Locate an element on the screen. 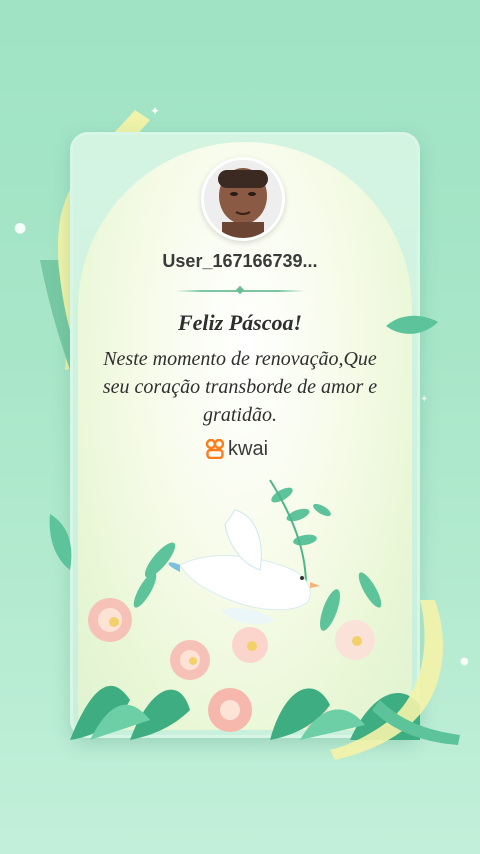 The width and height of the screenshot is (480, 854). message-line: gratidão. is located at coordinates (240, 415).